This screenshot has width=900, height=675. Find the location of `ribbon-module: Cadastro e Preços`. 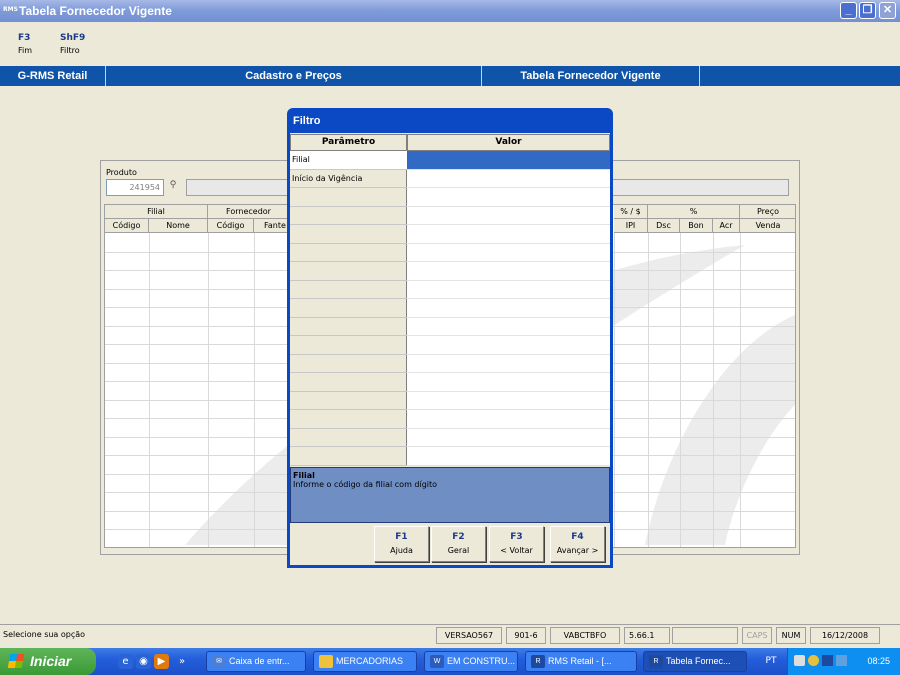

ribbon-module: Cadastro e Preços is located at coordinates (294, 76).